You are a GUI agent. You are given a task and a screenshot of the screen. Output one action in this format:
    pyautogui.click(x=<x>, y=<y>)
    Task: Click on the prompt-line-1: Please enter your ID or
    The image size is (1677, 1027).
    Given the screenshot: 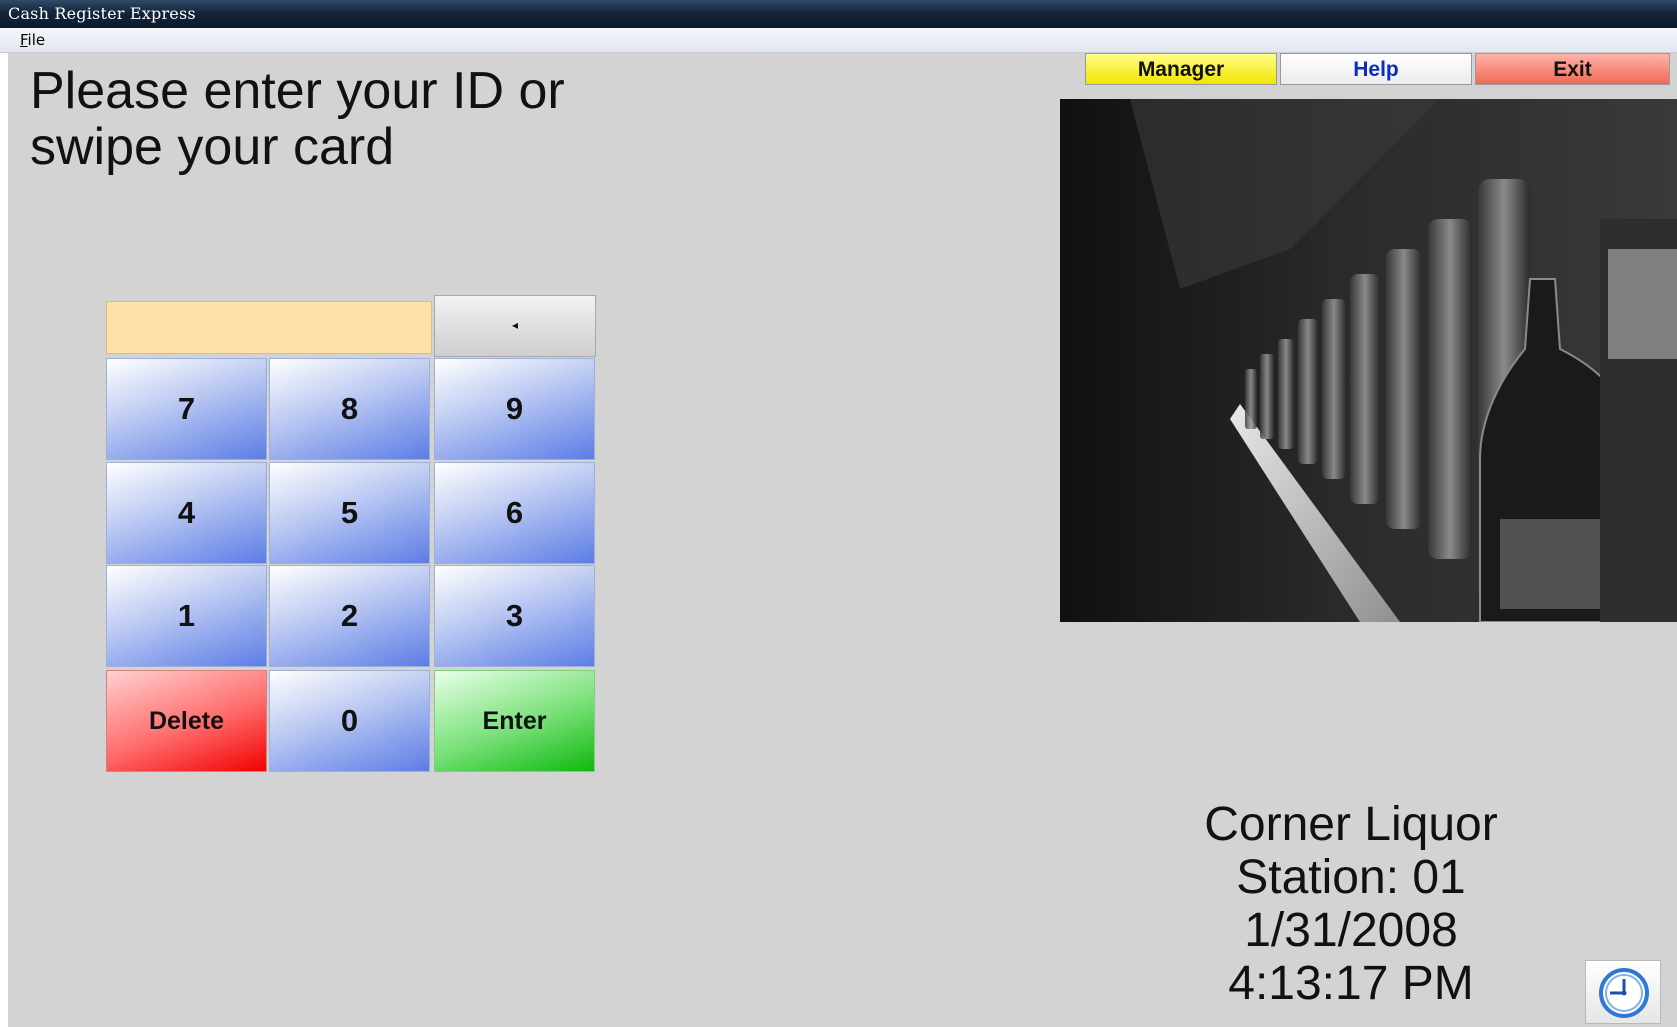 What is the action you would take?
    pyautogui.click(x=297, y=91)
    